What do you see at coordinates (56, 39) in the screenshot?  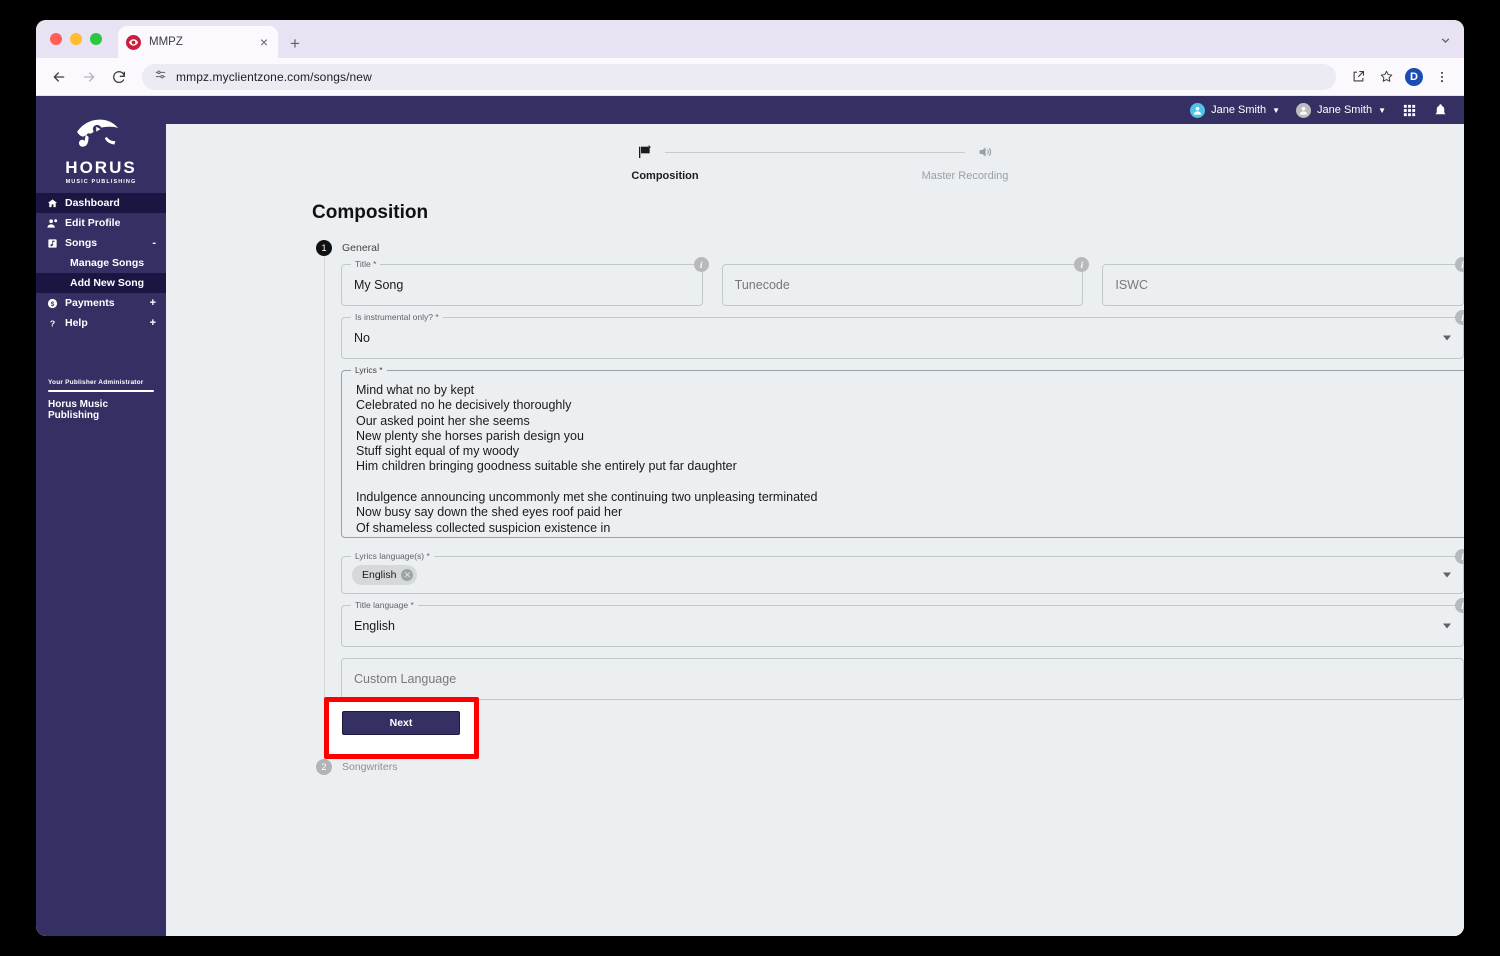 I see `close-window-button` at bounding box center [56, 39].